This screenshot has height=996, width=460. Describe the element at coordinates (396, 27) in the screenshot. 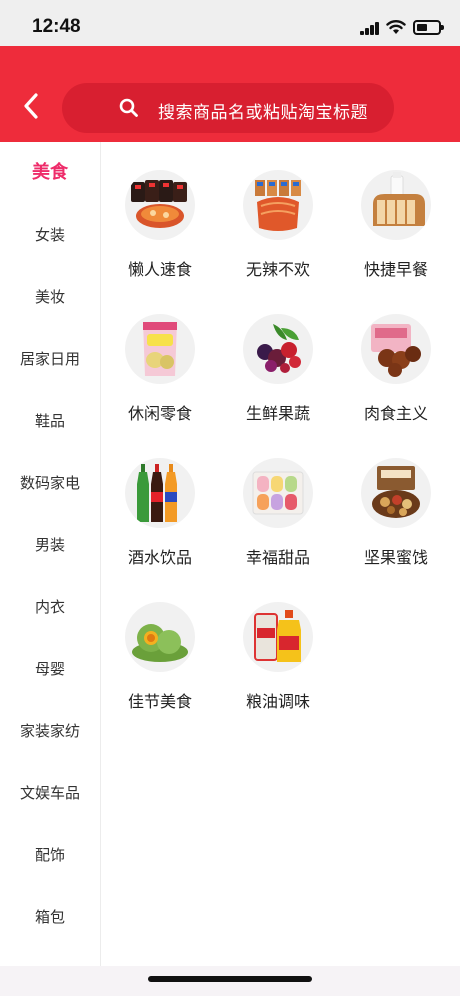

I see `wifi-icon` at that location.